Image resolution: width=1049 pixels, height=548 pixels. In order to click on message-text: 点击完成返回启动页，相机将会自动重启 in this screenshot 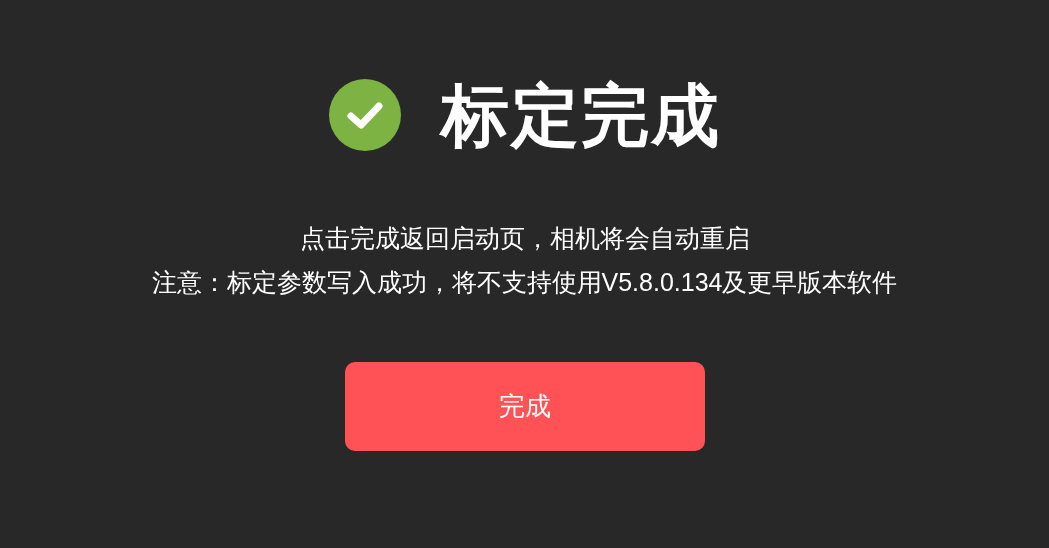, I will do `click(524, 238)`.